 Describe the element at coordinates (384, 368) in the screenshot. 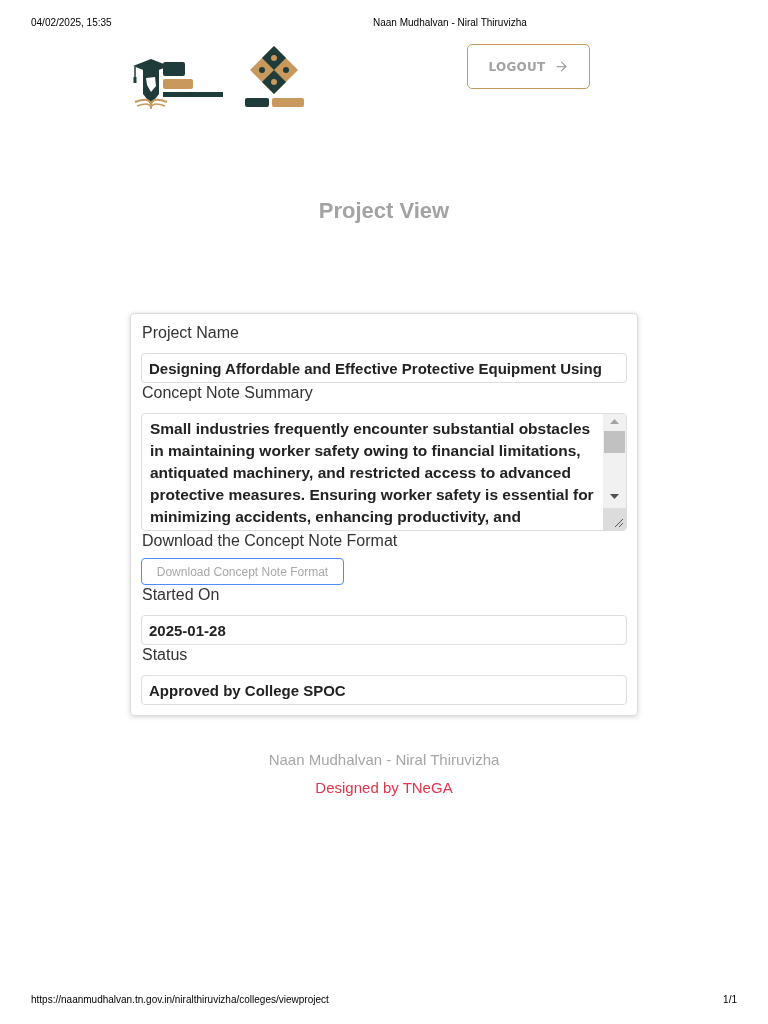

I see `text-field: Designing Affordable and Effective Protective Equipment Using` at that location.